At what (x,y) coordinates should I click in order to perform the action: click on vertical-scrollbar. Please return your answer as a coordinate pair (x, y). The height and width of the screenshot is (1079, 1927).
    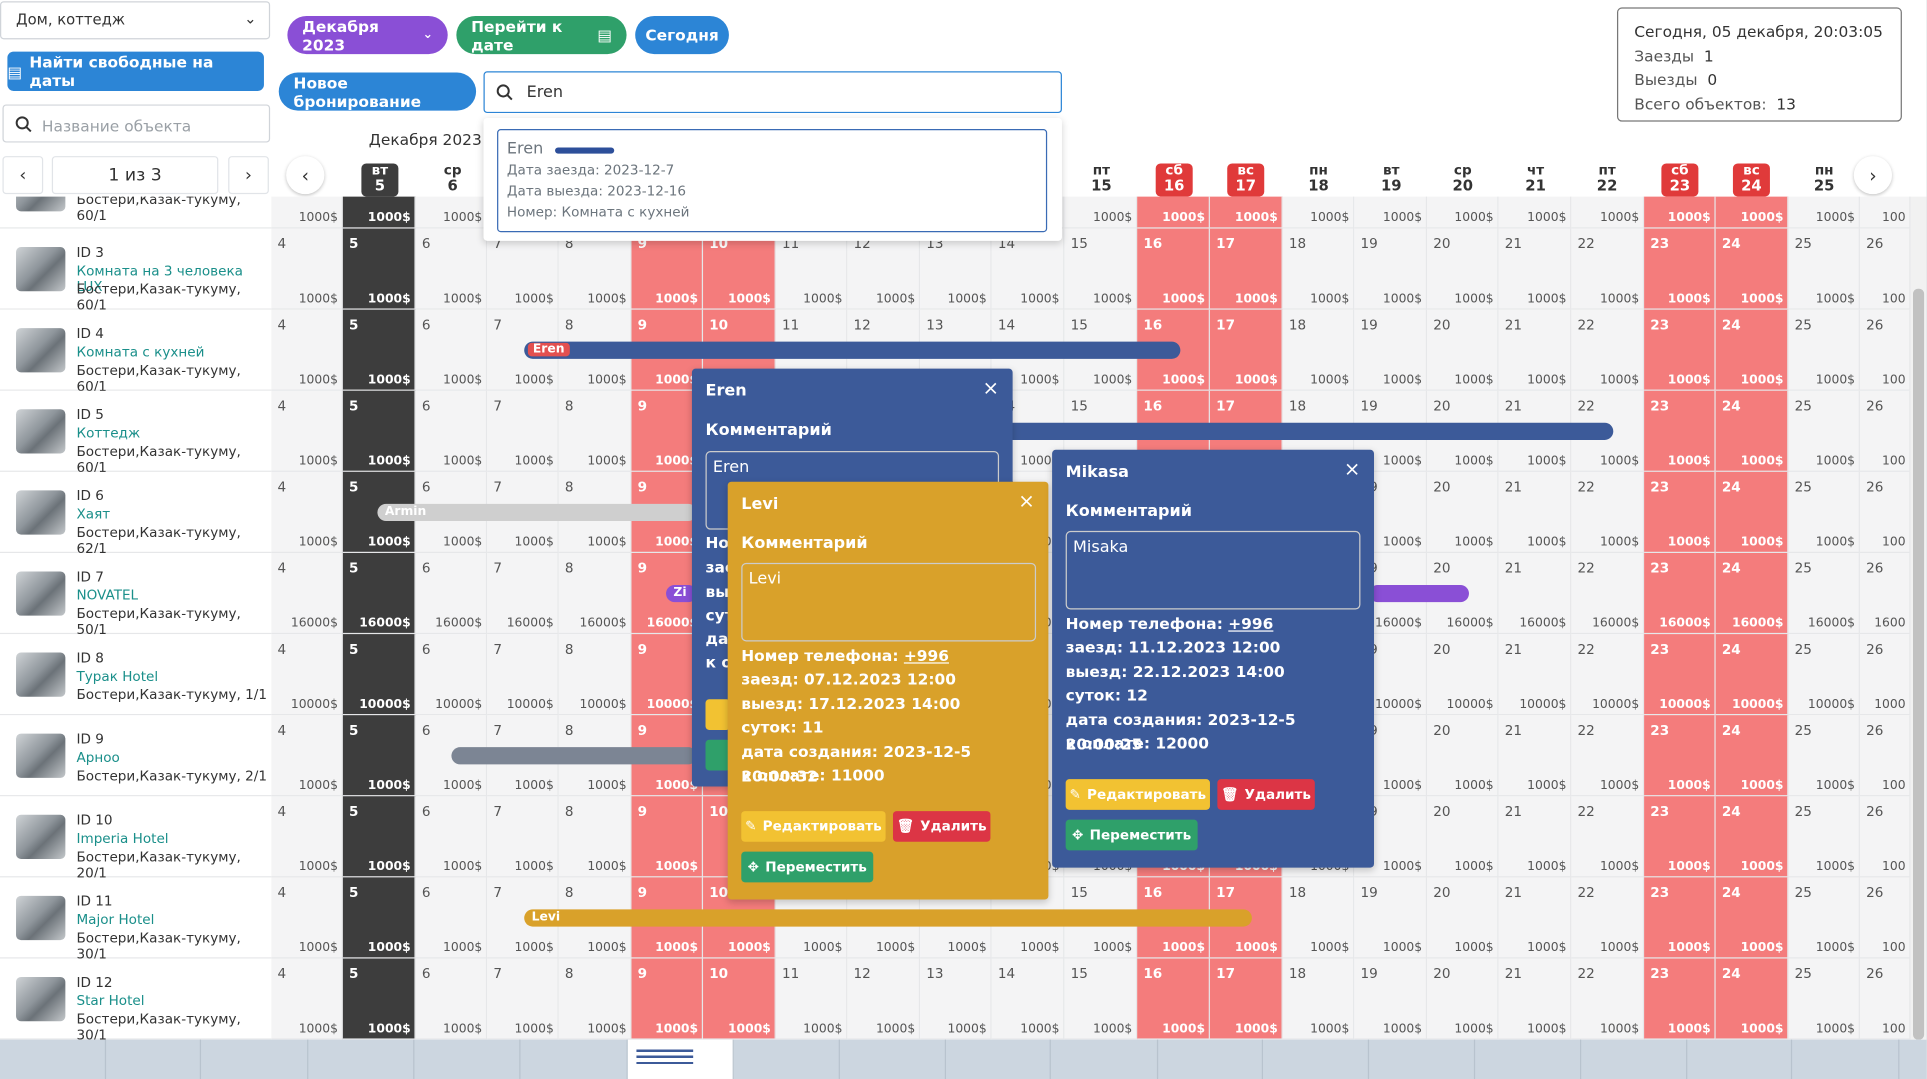
    Looking at the image, I should click on (1918, 618).